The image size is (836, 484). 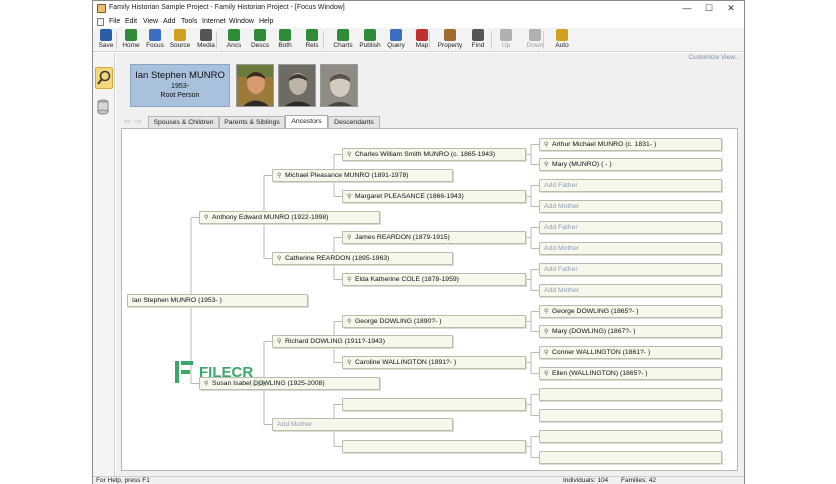 I want to click on maximize-button: ☐, so click(x=709, y=8).